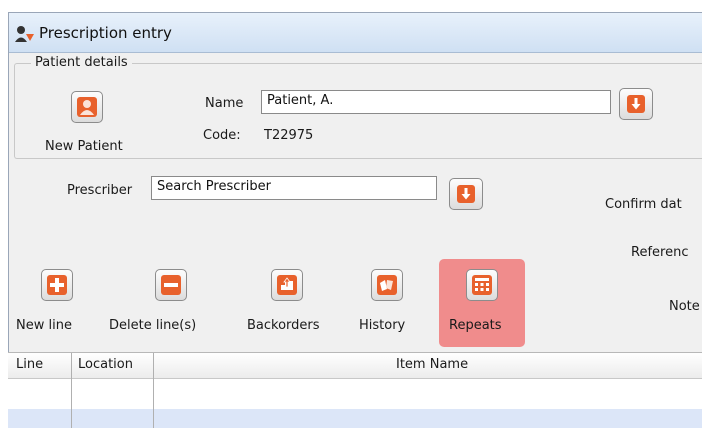 The image size is (702, 428). I want to click on patient-lookup-button, so click(636, 104).